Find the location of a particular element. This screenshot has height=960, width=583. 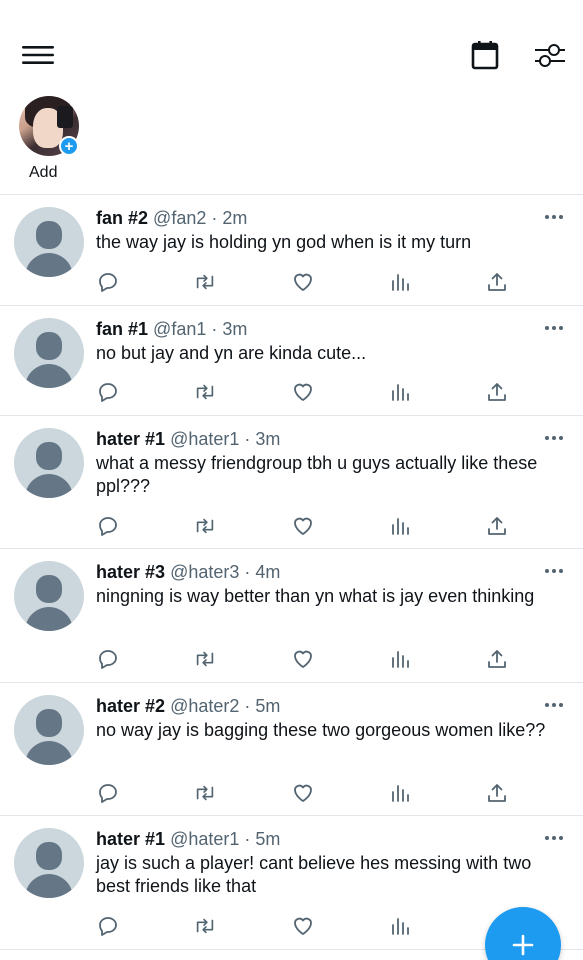

plus-icon is located at coordinates (523, 945).